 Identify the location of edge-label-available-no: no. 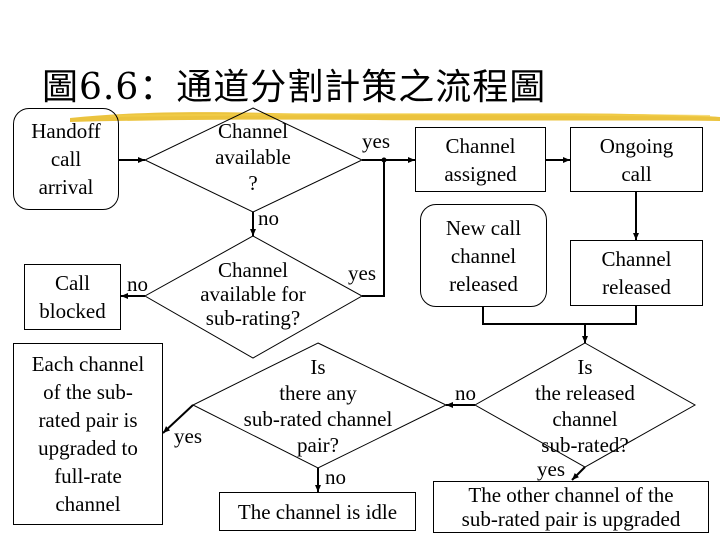
(268, 218).